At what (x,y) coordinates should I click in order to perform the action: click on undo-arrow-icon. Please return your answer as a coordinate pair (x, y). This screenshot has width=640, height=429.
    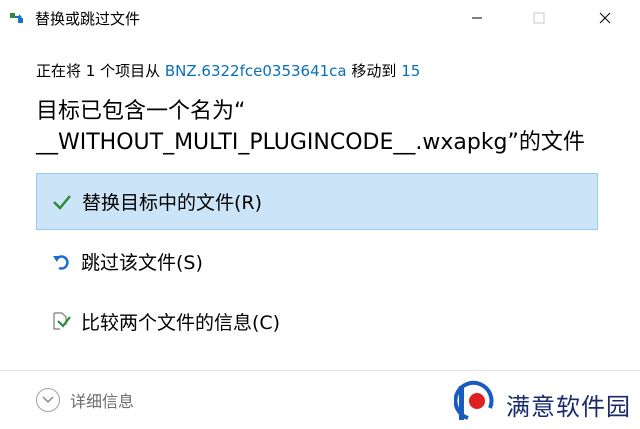
    Looking at the image, I should click on (61, 262).